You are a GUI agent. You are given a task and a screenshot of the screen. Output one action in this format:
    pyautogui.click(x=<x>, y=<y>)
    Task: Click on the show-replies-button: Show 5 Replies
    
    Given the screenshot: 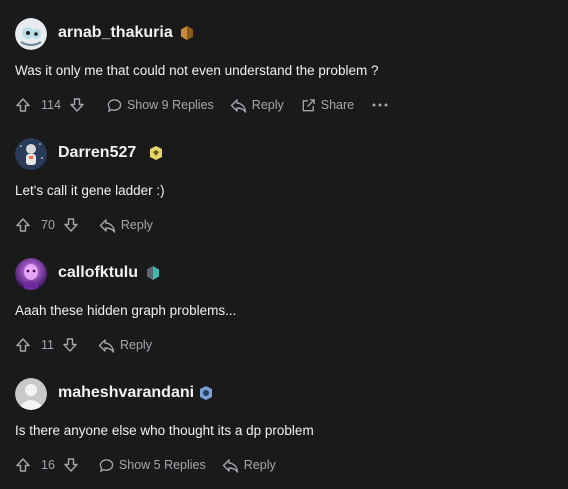 What is the action you would take?
    pyautogui.click(x=152, y=465)
    